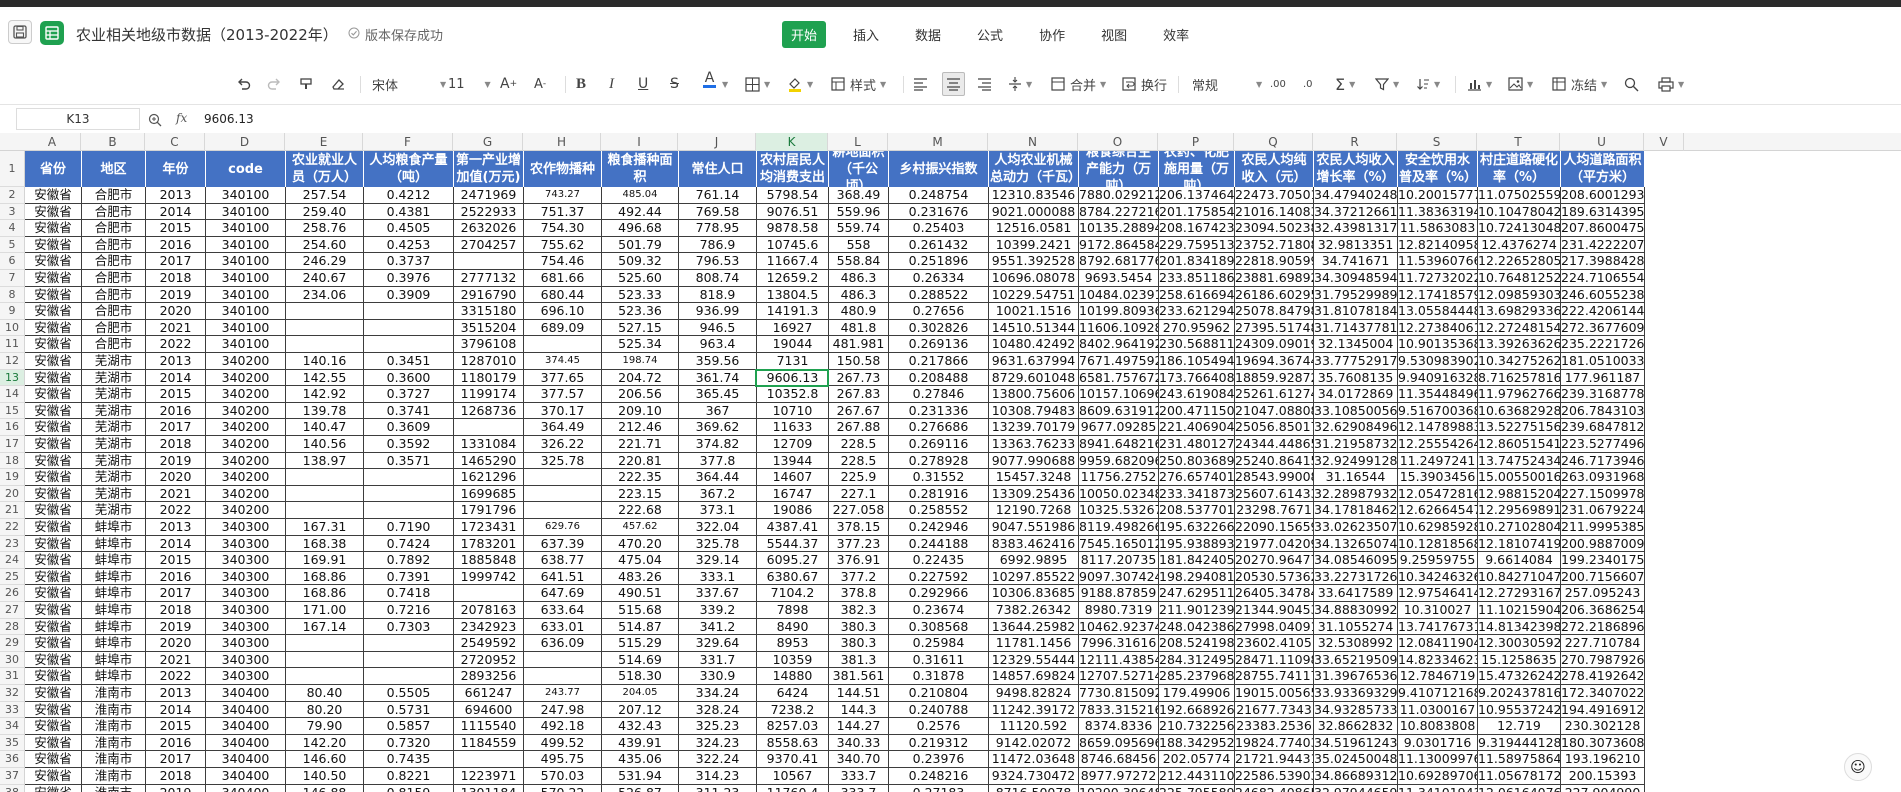 Image resolution: width=1901 pixels, height=792 pixels. I want to click on row-header-29: 29, so click(12, 643).